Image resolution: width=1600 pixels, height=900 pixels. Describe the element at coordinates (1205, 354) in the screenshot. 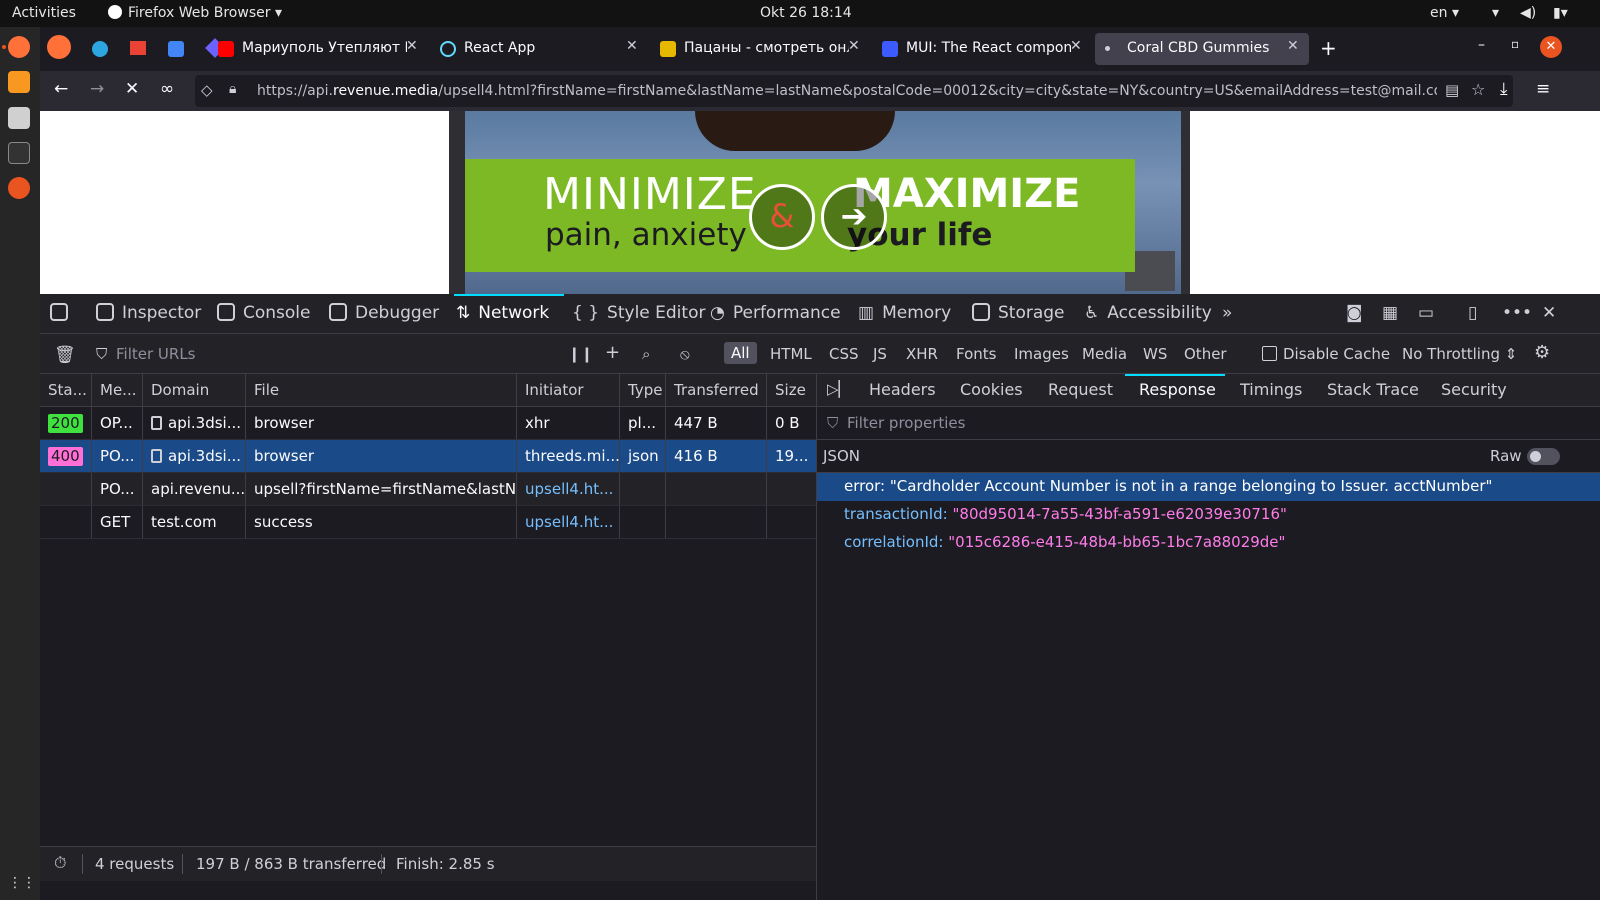

I see `filter-other: Other` at that location.